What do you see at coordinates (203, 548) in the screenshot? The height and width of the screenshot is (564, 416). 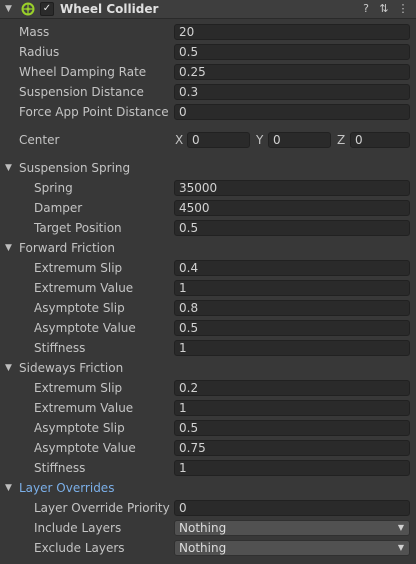 I see `exclude-layers-value: Nothing` at bounding box center [203, 548].